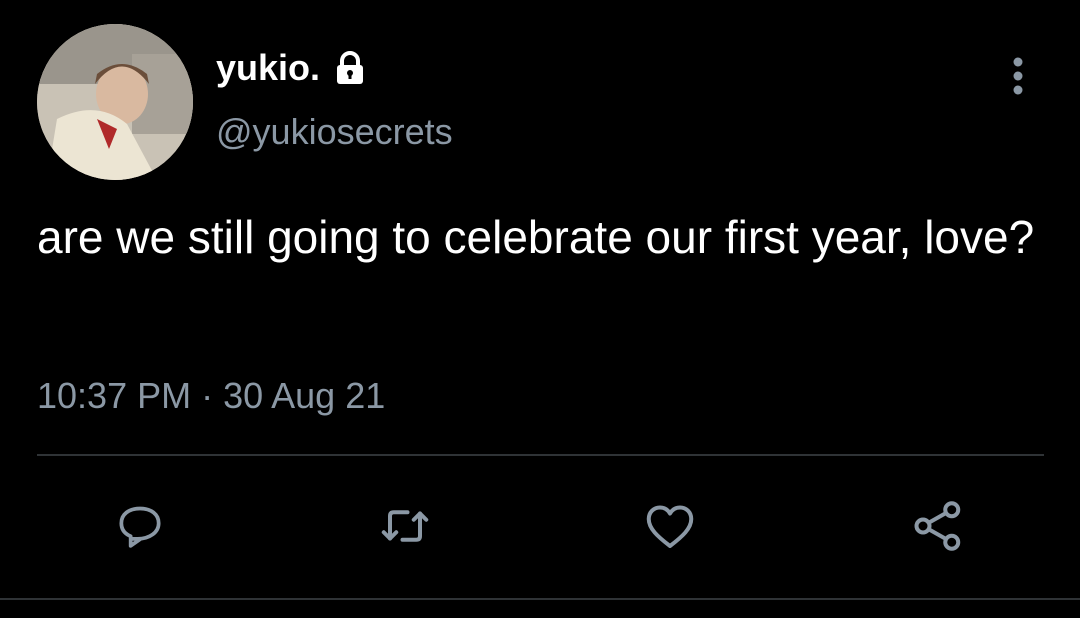 This screenshot has height=618, width=1080. I want to click on reply-button, so click(140, 526).